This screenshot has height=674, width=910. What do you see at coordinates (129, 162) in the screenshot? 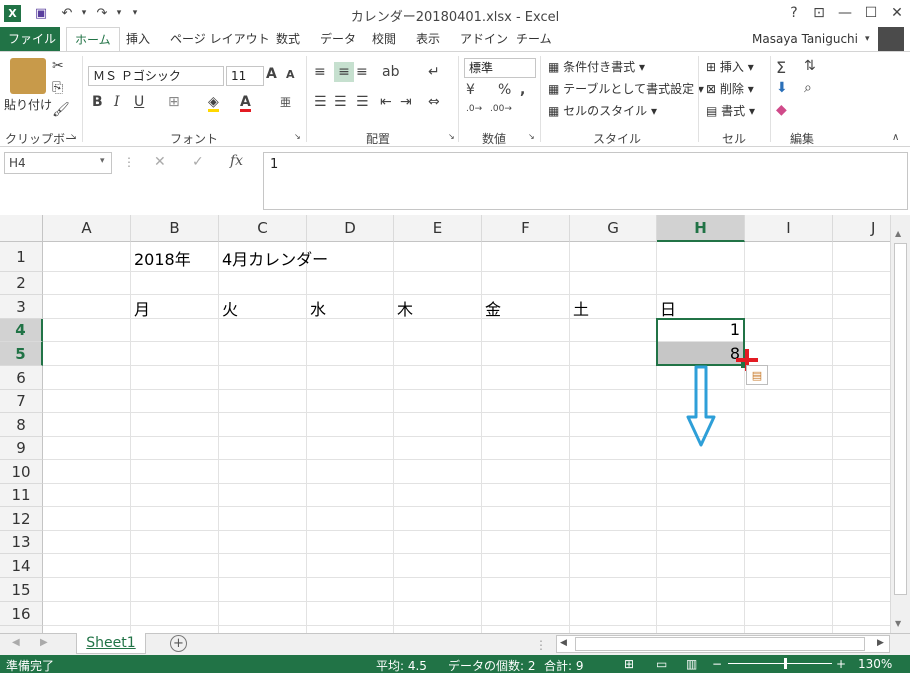
I see `formula-bar-handle-icon: ⋮` at bounding box center [129, 162].